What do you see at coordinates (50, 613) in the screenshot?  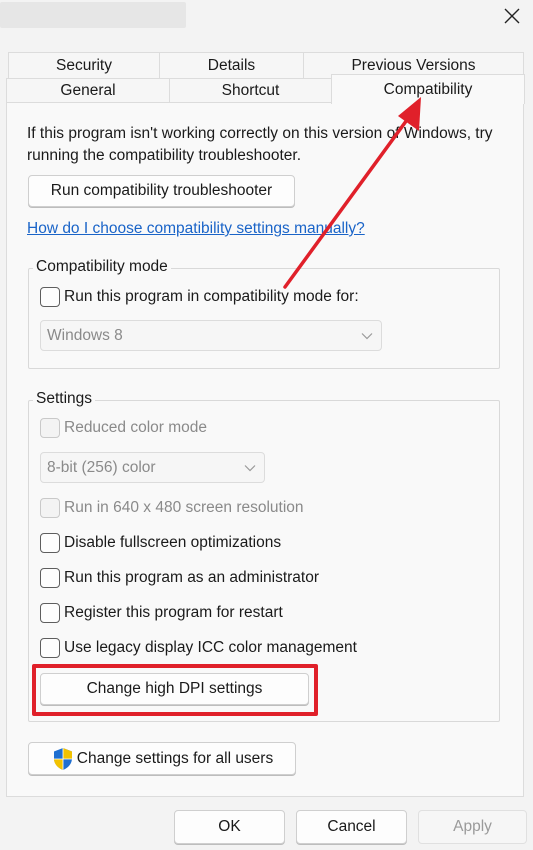 I see `restart-checkbox` at bounding box center [50, 613].